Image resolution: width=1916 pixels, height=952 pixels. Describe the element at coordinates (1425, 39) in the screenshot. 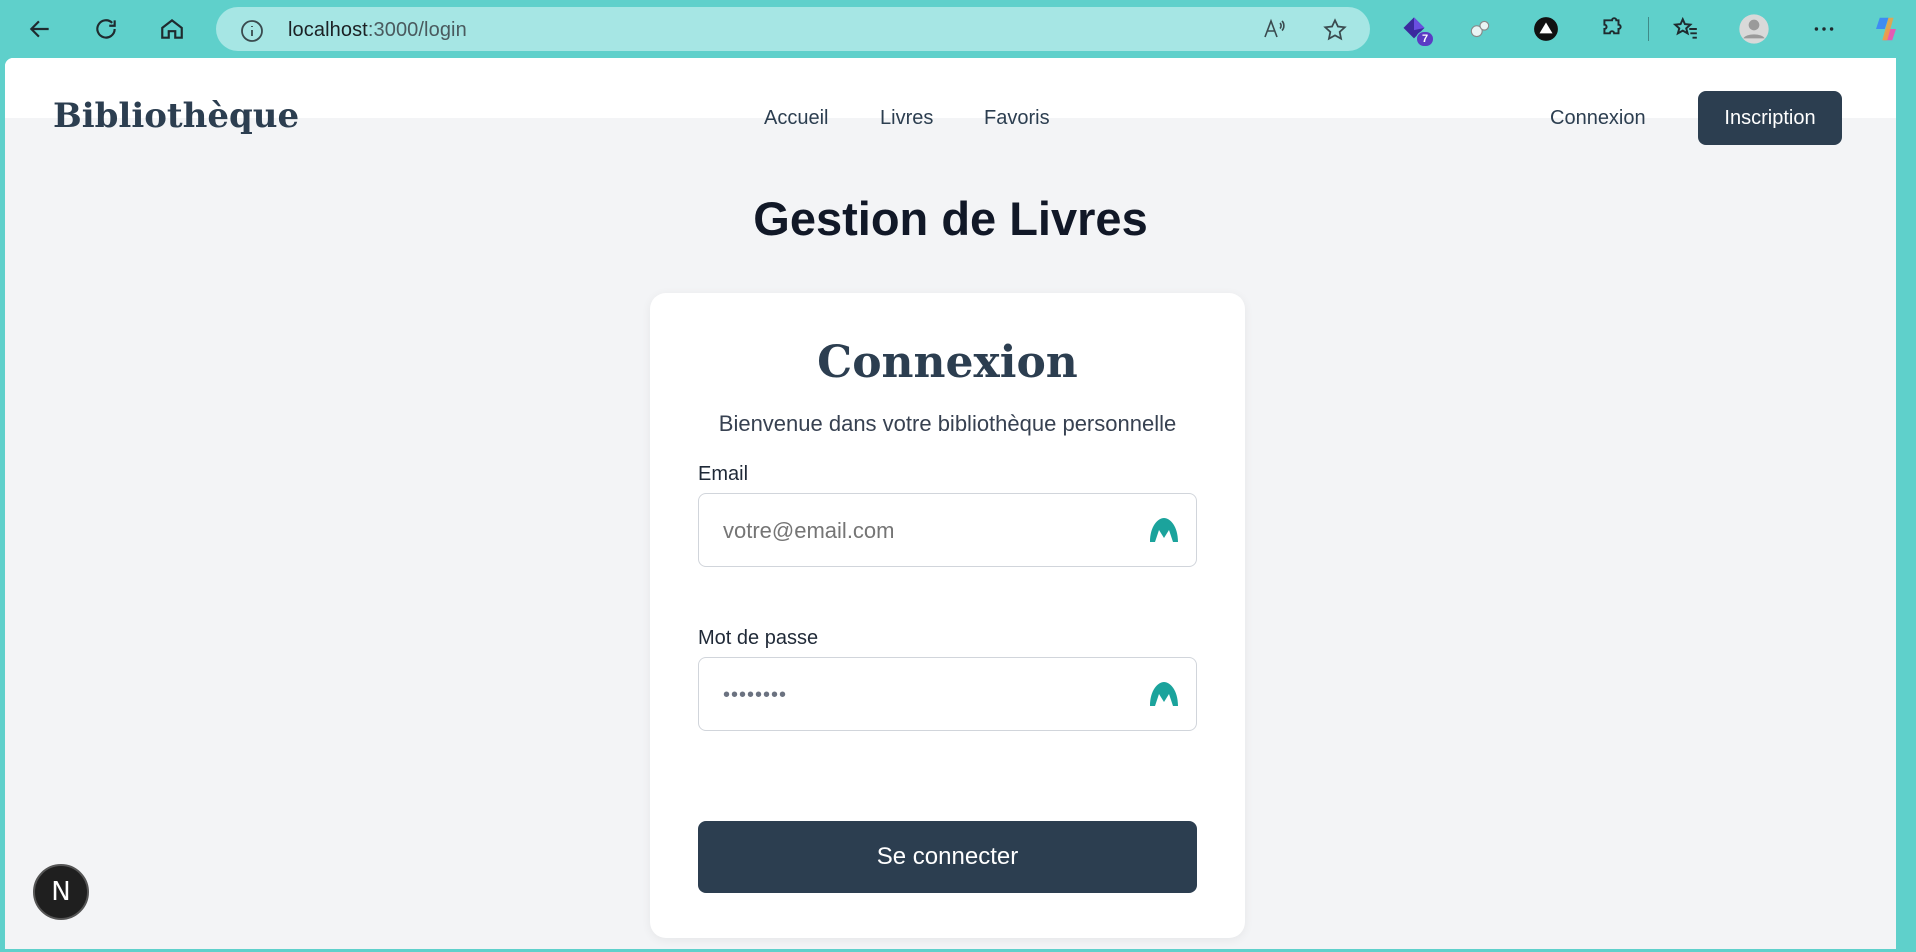

I see `extension-badge: 7` at that location.